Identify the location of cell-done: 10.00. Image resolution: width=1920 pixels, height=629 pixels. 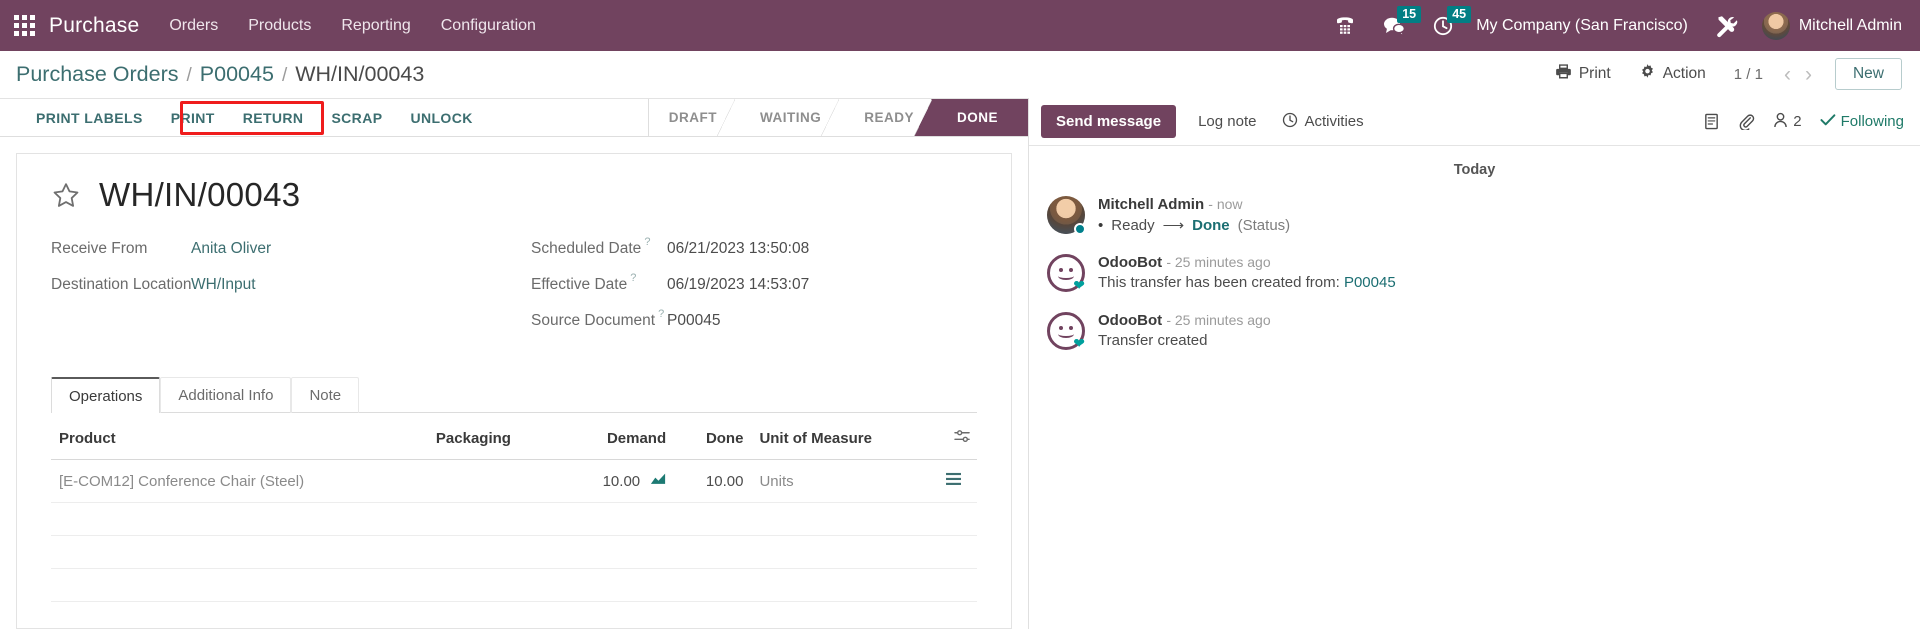
(713, 481).